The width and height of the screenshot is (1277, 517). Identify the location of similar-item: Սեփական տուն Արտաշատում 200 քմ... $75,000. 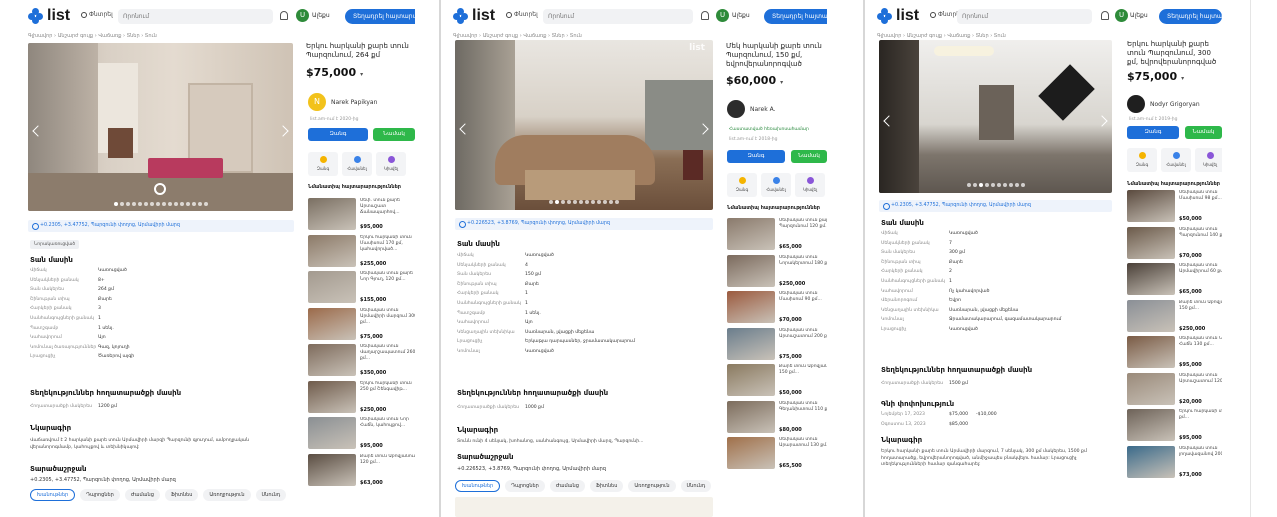
(777, 344).